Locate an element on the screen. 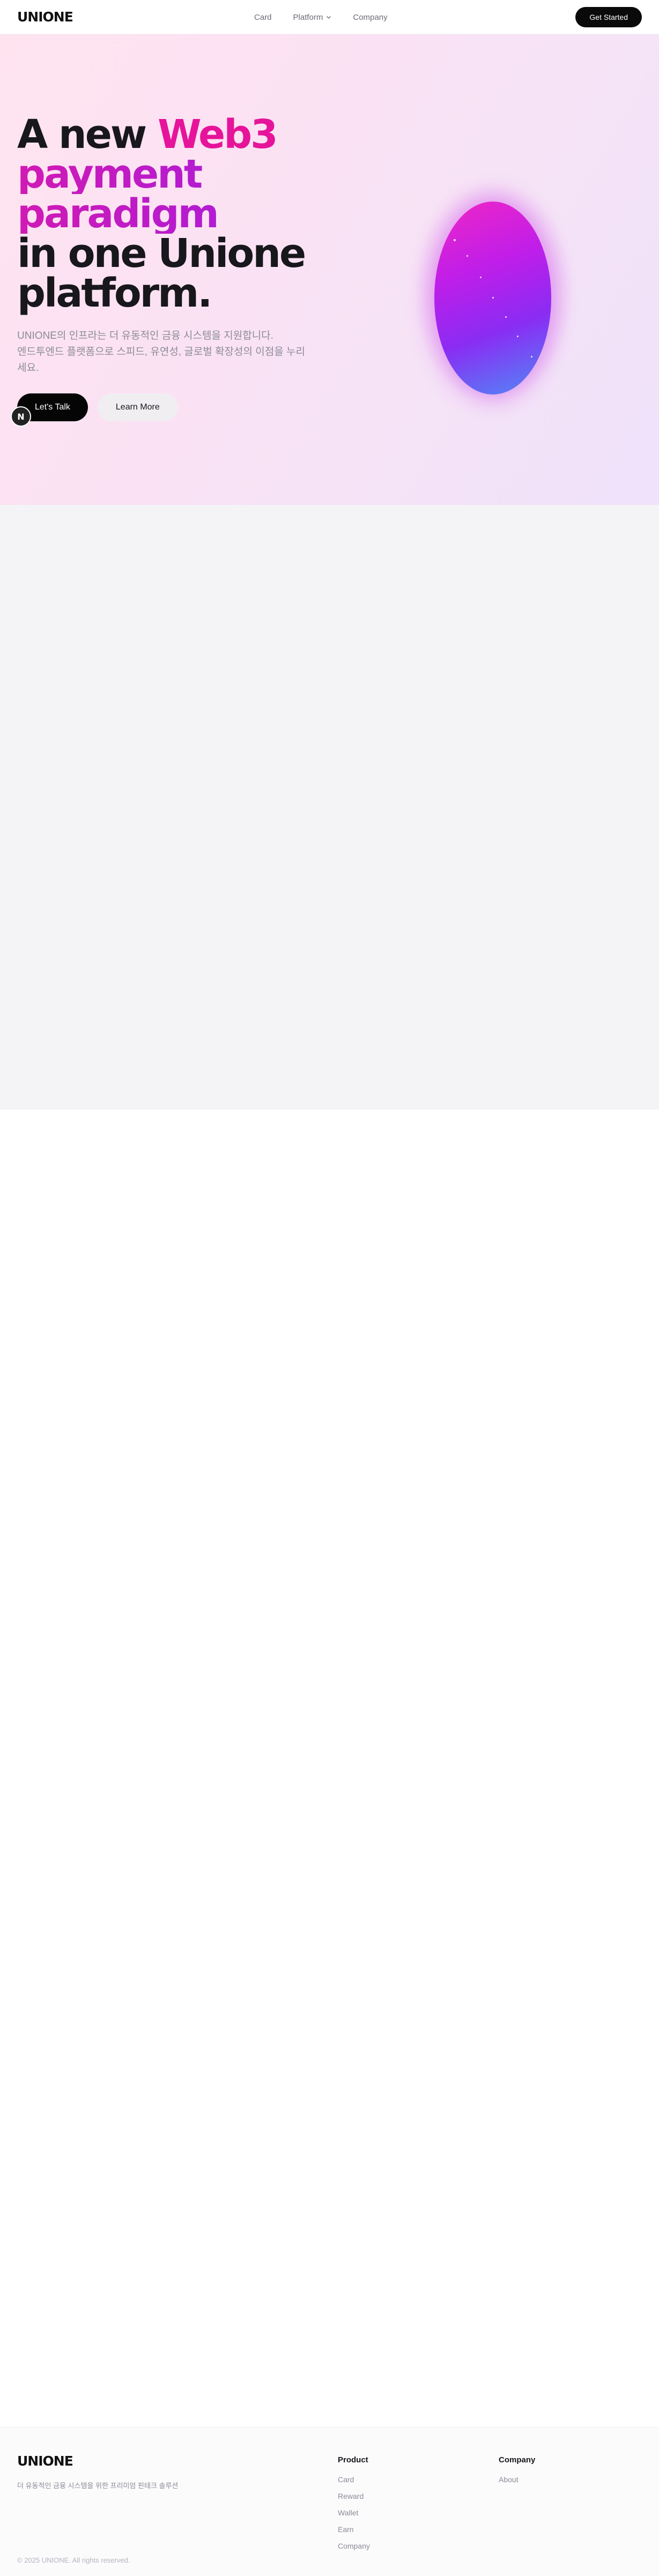 This screenshot has height=2576, width=659. hero-title-line-2: payment is located at coordinates (161, 174).